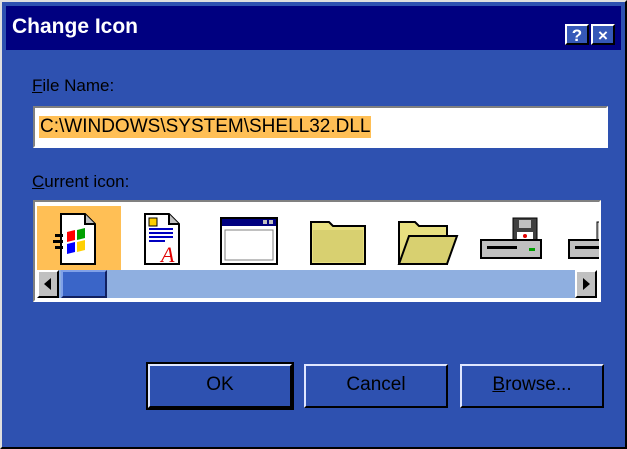  I want to click on icon-option-drive, so click(574, 238).